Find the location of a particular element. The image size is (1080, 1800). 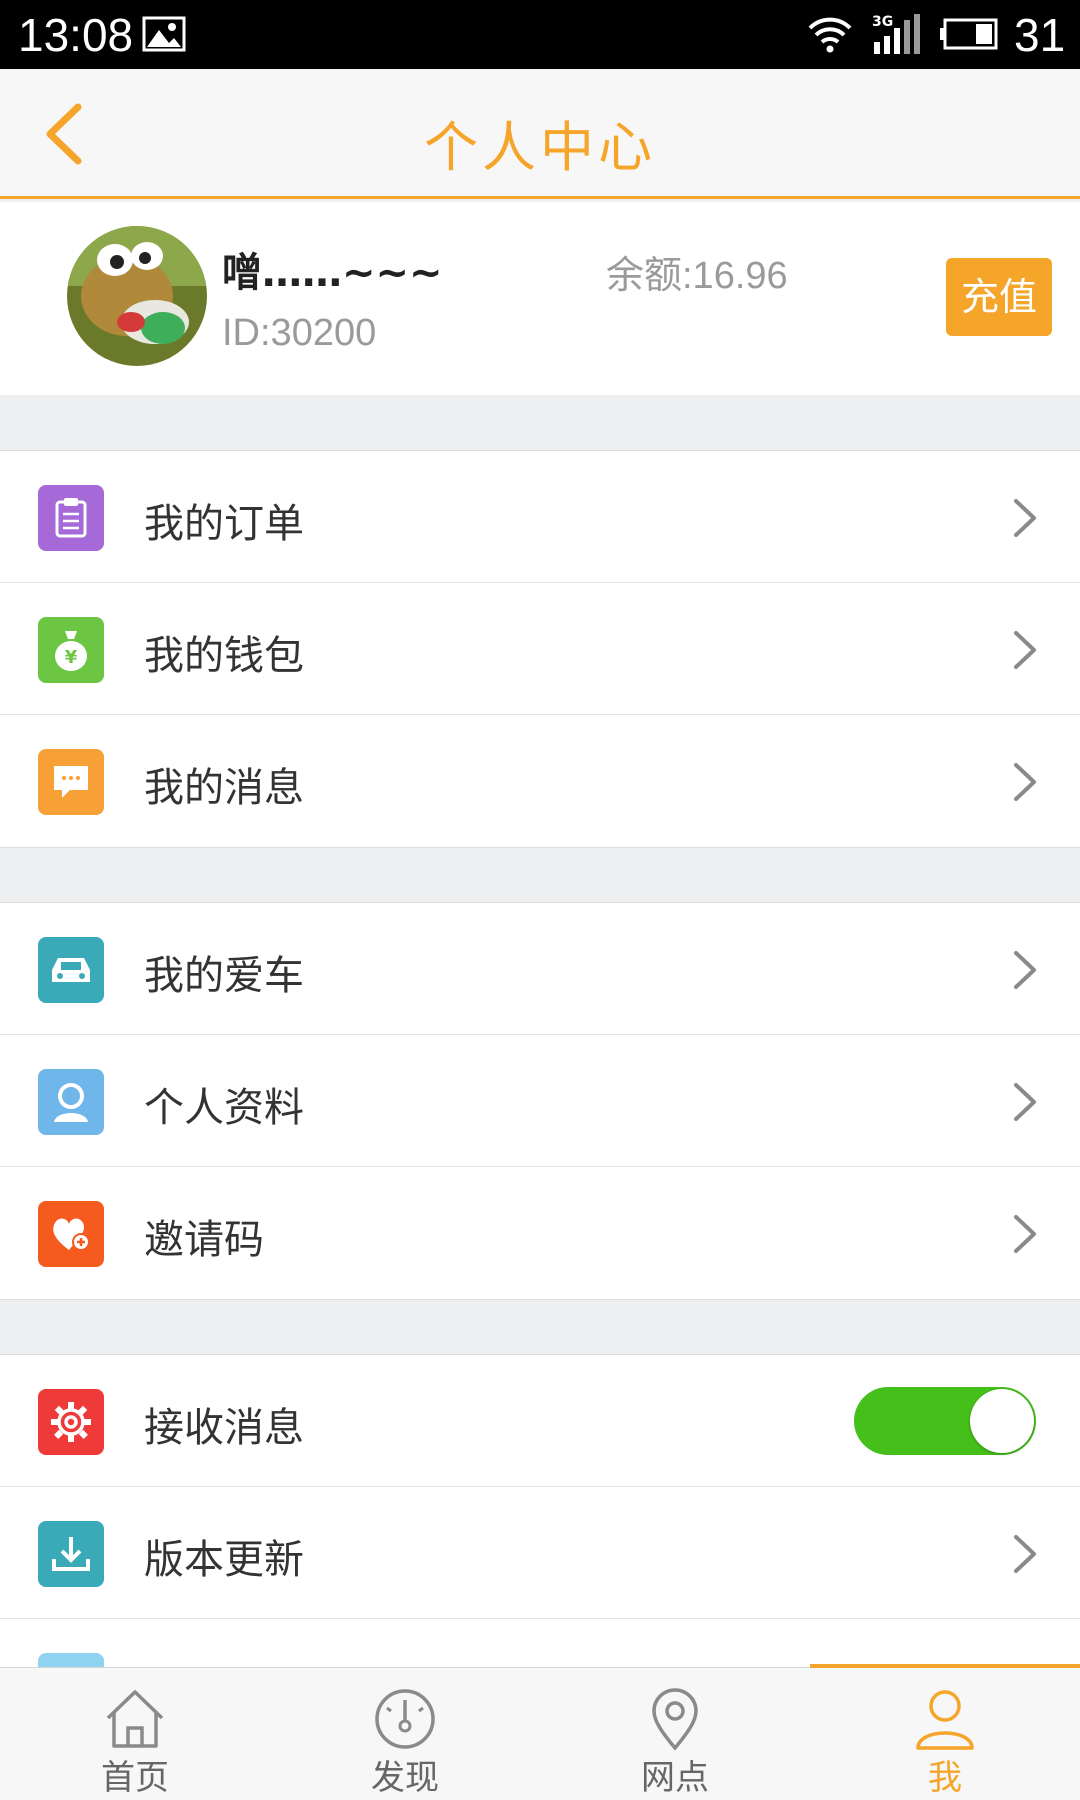

car-icon is located at coordinates (71, 970).